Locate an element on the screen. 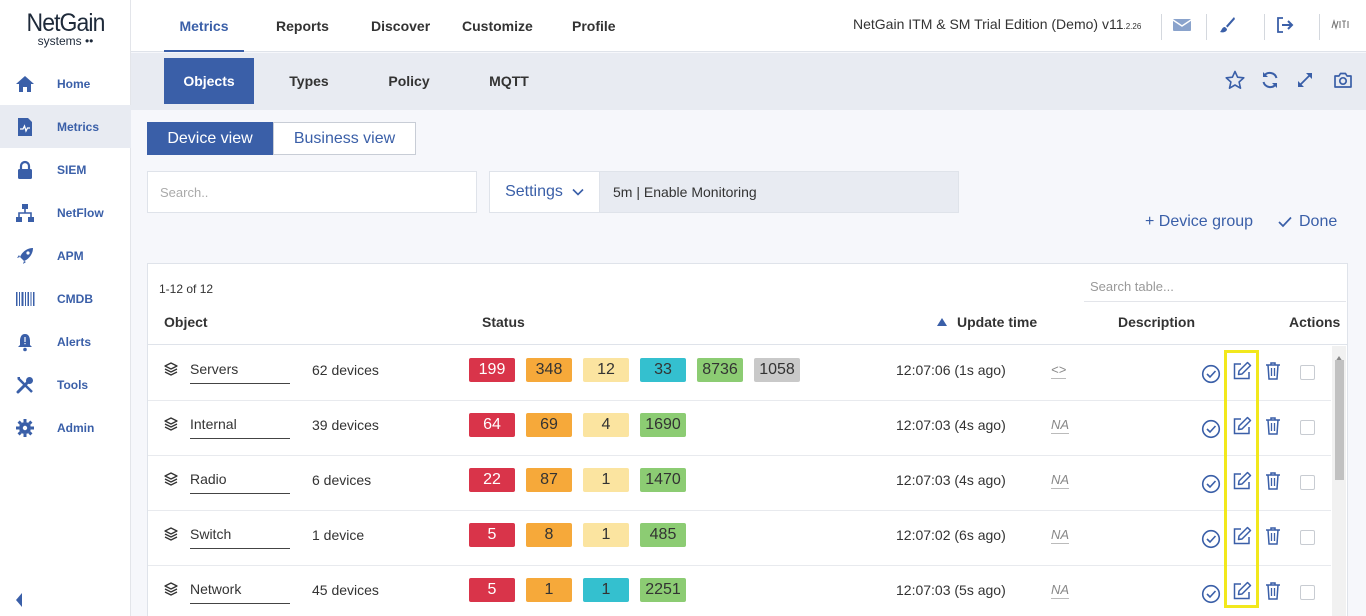  tab-discover: Discover is located at coordinates (400, 26).